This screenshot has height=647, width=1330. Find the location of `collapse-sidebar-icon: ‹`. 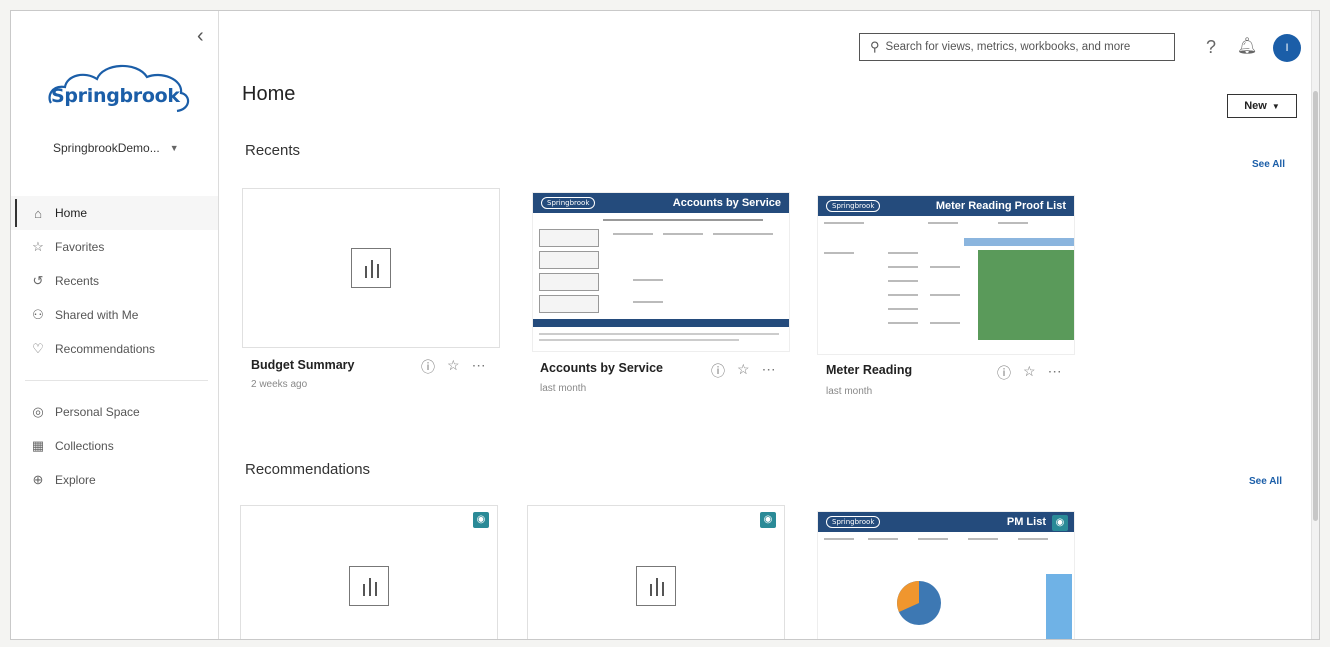

collapse-sidebar-icon: ‹ is located at coordinates (200, 36).